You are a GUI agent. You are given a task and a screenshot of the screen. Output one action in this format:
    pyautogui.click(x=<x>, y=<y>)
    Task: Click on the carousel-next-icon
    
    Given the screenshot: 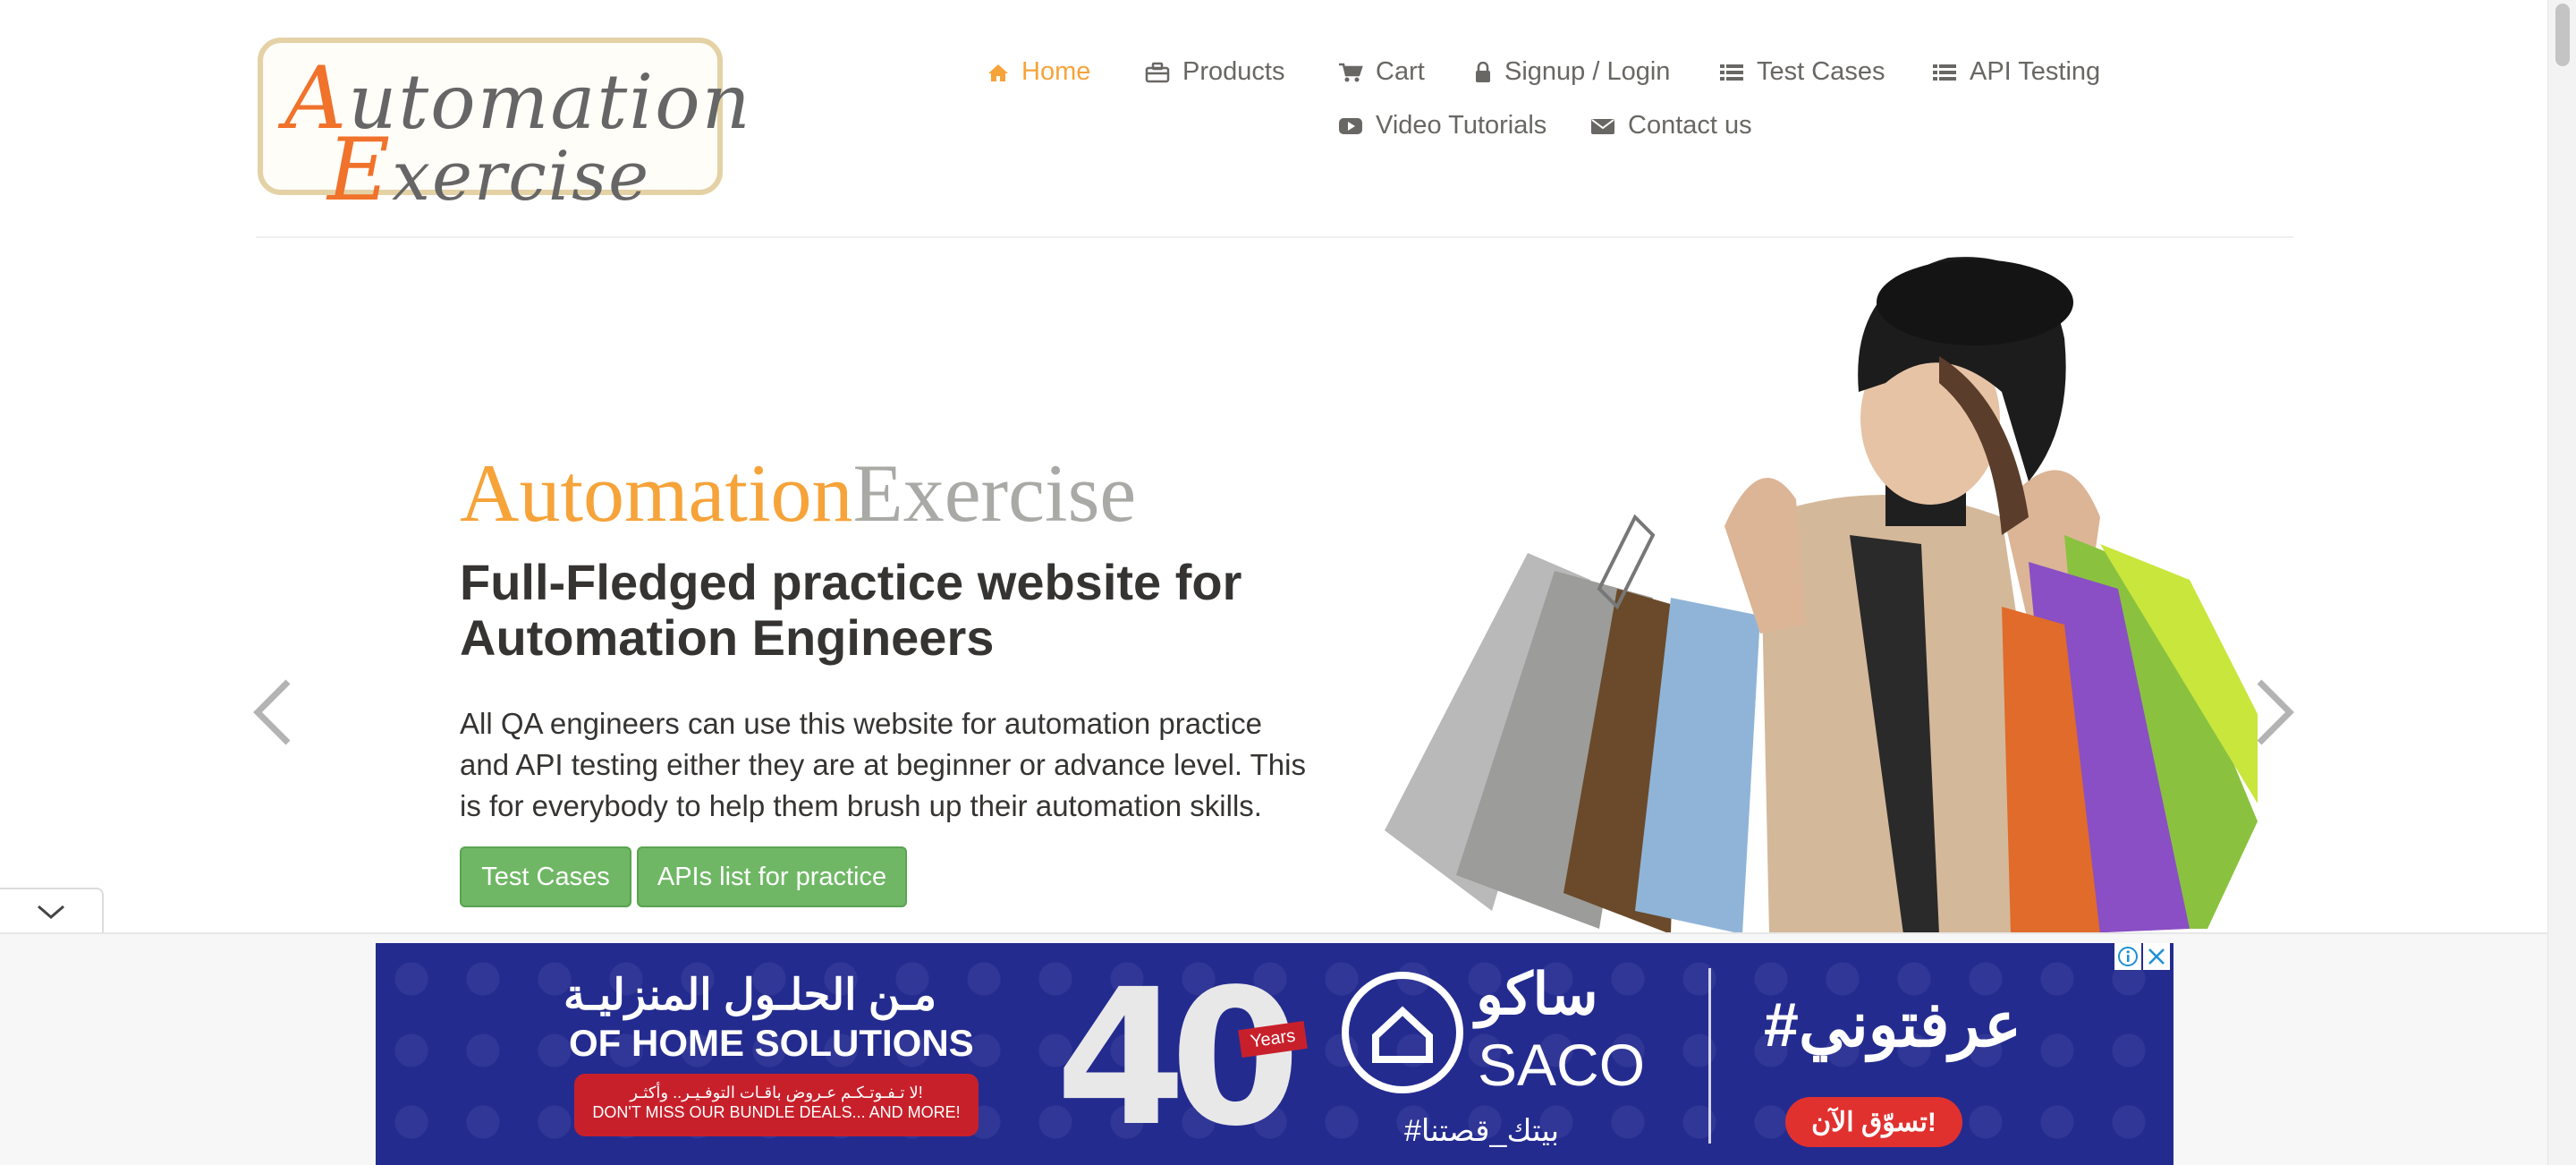 What is the action you would take?
    pyautogui.click(x=2274, y=714)
    